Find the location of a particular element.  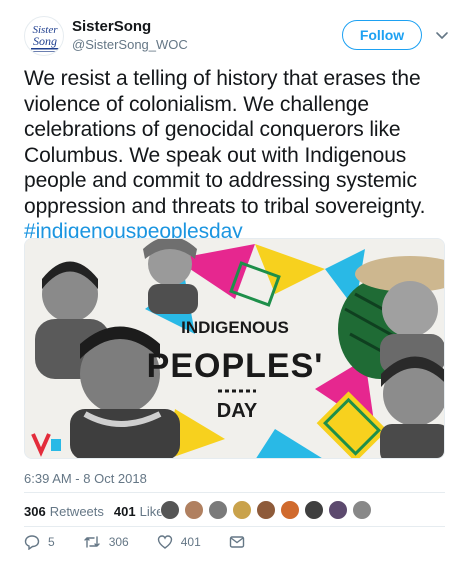

reply-button: 5 is located at coordinates (39, 542).